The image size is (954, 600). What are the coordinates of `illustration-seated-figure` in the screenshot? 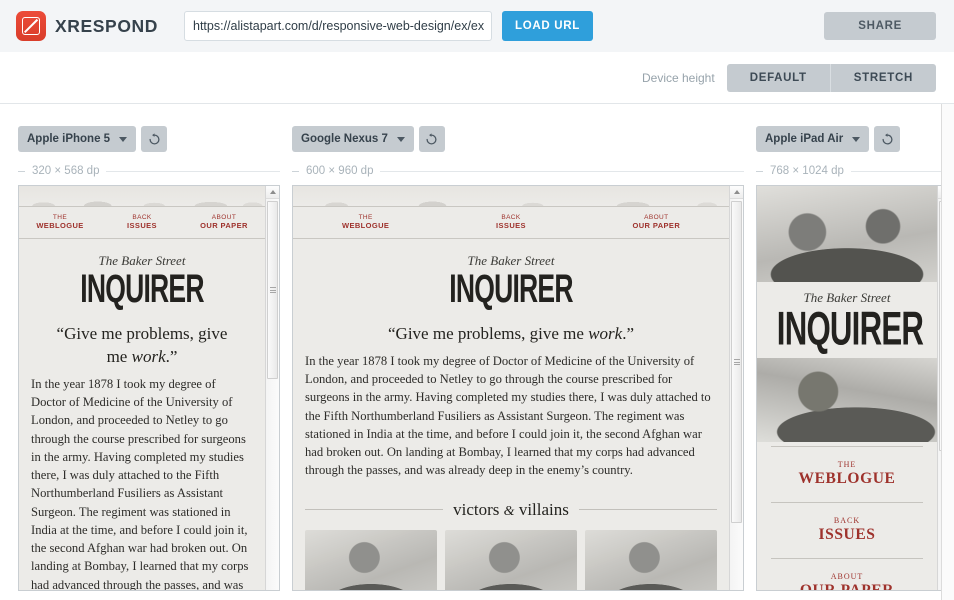 It's located at (847, 400).